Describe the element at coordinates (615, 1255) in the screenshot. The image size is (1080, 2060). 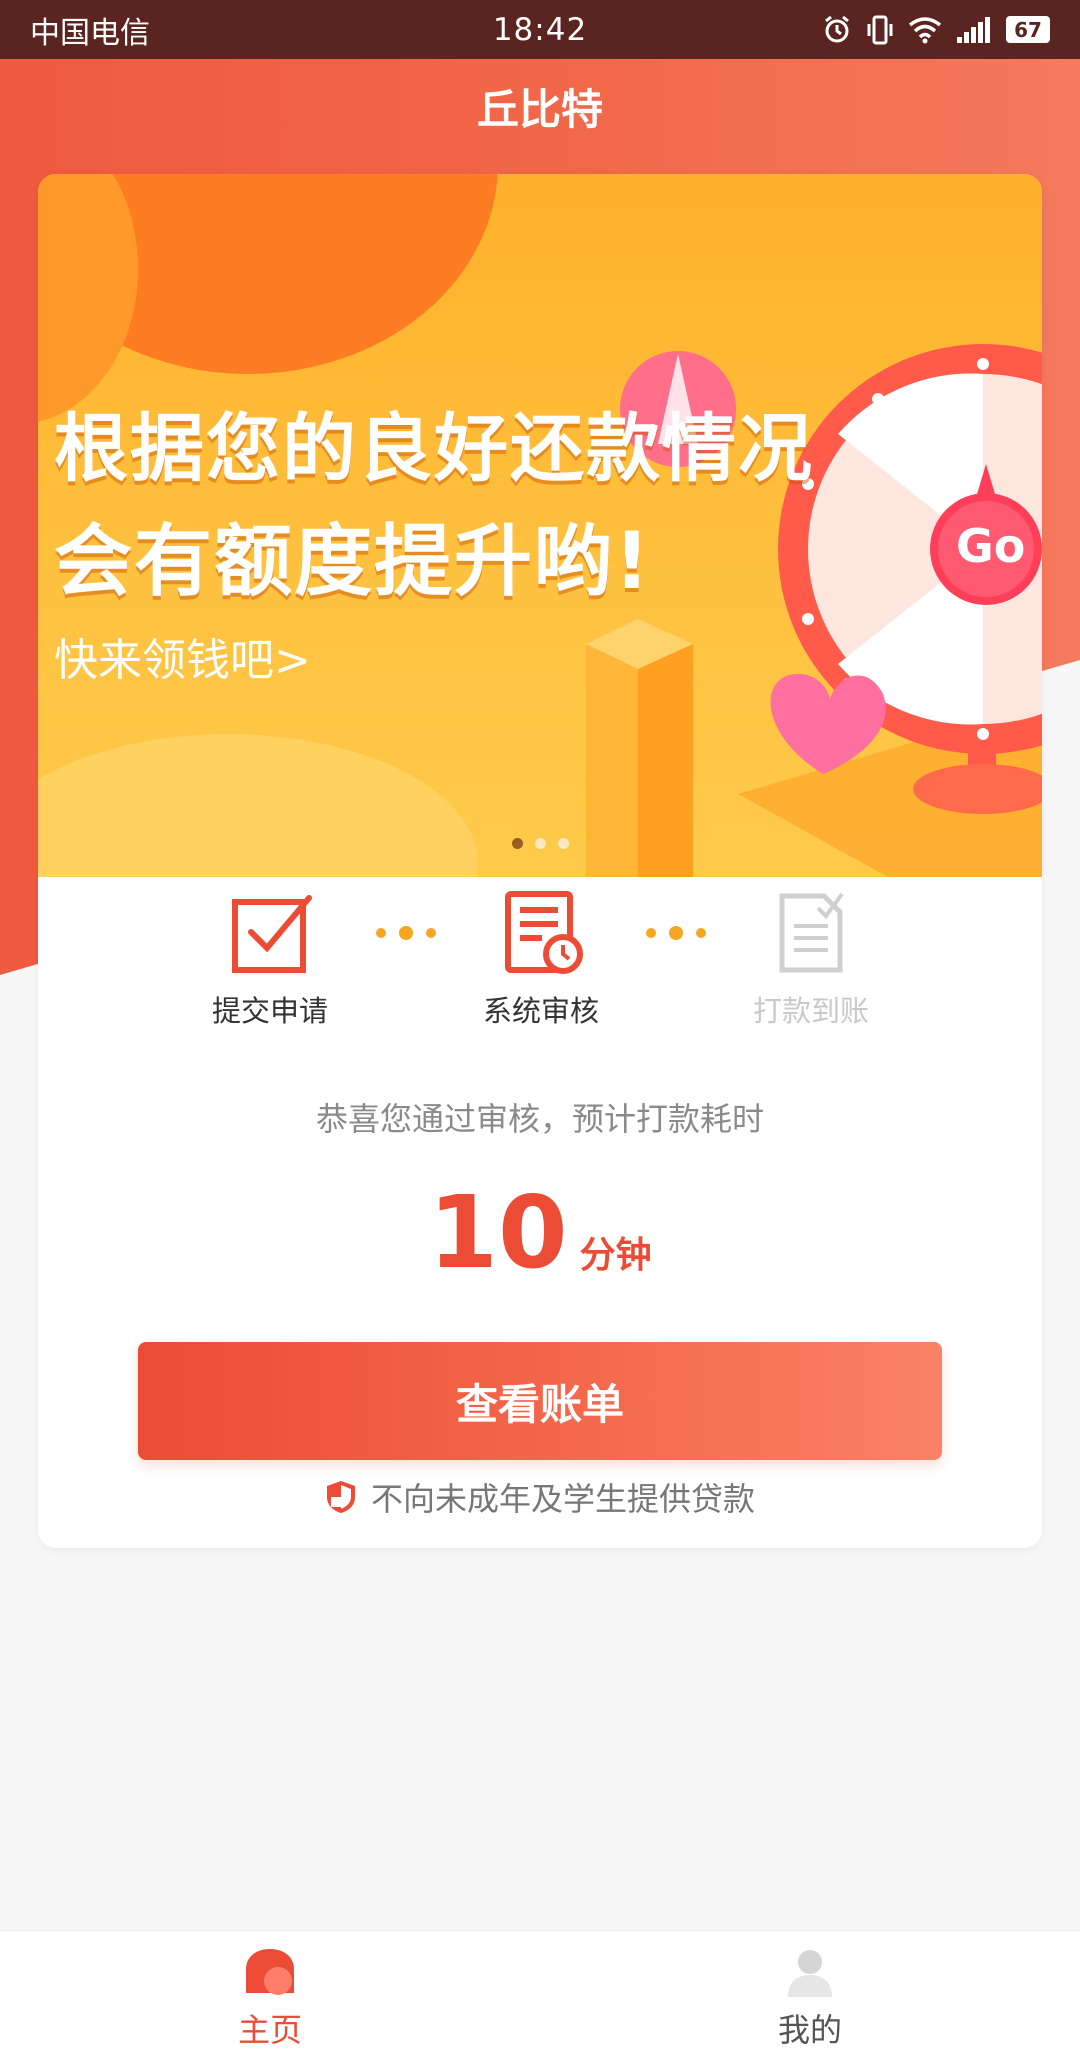
I see `eta-unit: 分钟` at that location.